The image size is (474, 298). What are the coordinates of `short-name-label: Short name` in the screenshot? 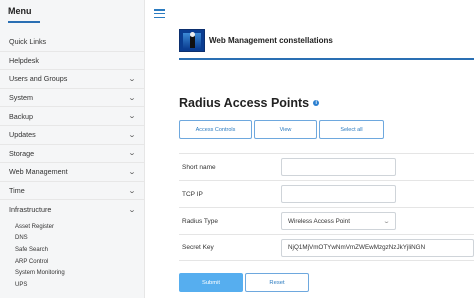 It's located at (199, 167).